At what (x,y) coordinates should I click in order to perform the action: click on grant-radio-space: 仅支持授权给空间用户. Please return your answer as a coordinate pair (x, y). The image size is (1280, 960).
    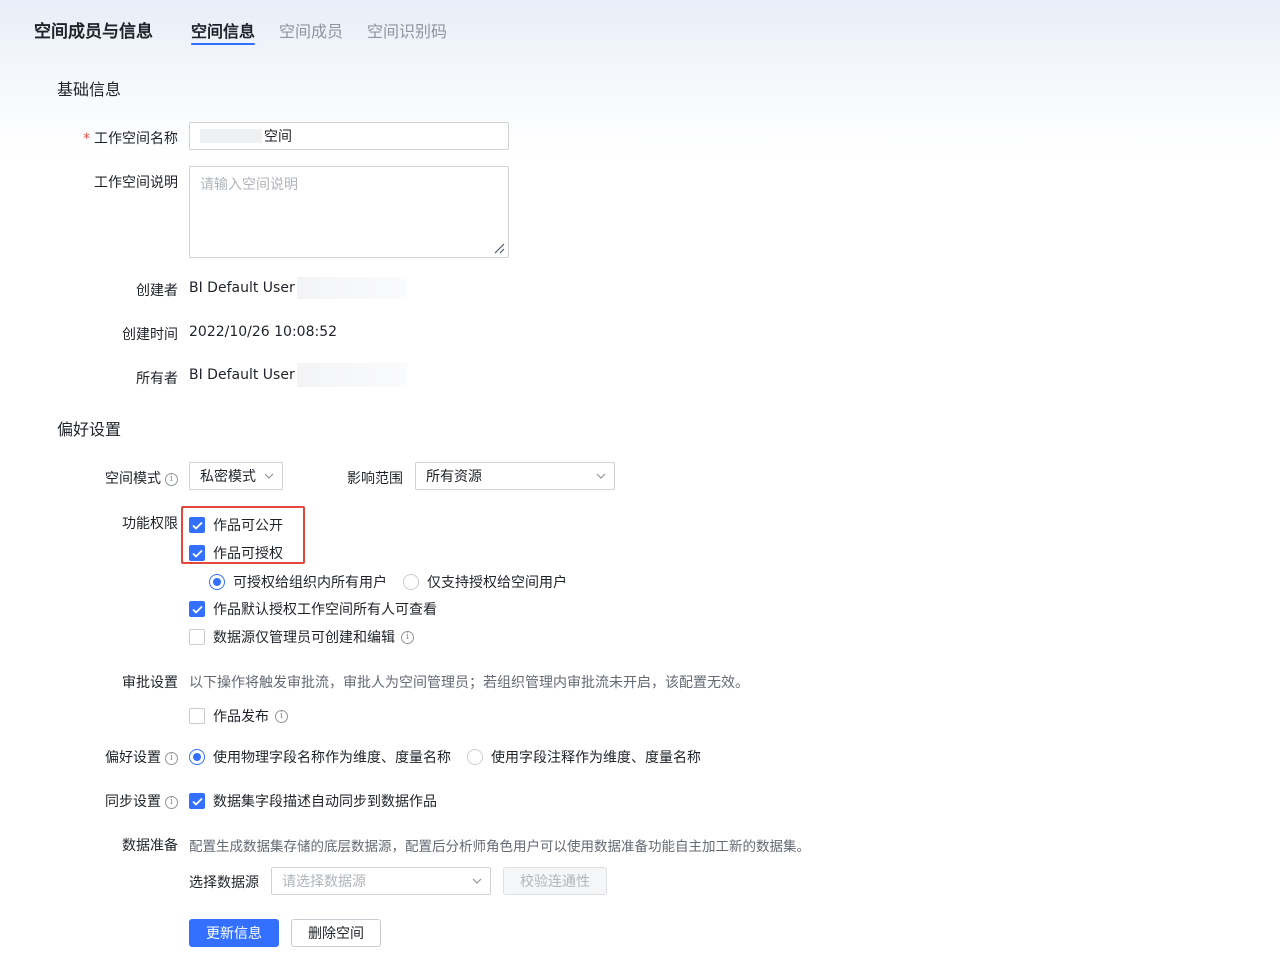
    Looking at the image, I should click on (485, 582).